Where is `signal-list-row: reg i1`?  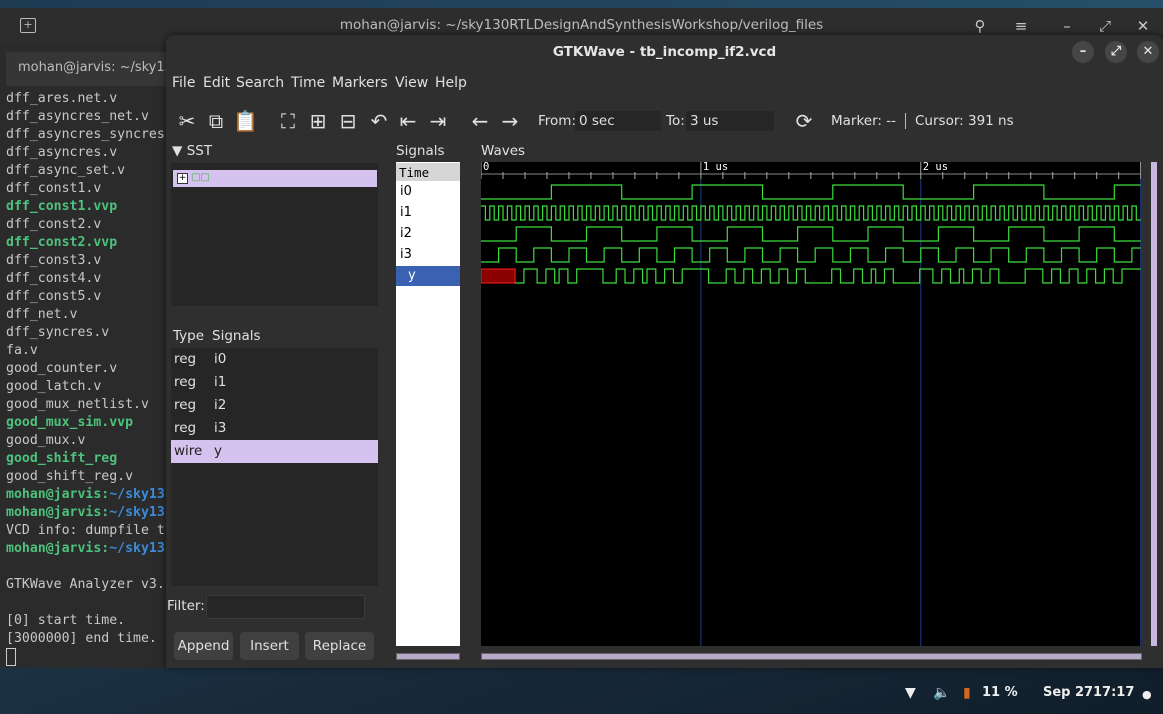
signal-list-row: reg i1 is located at coordinates (274, 382).